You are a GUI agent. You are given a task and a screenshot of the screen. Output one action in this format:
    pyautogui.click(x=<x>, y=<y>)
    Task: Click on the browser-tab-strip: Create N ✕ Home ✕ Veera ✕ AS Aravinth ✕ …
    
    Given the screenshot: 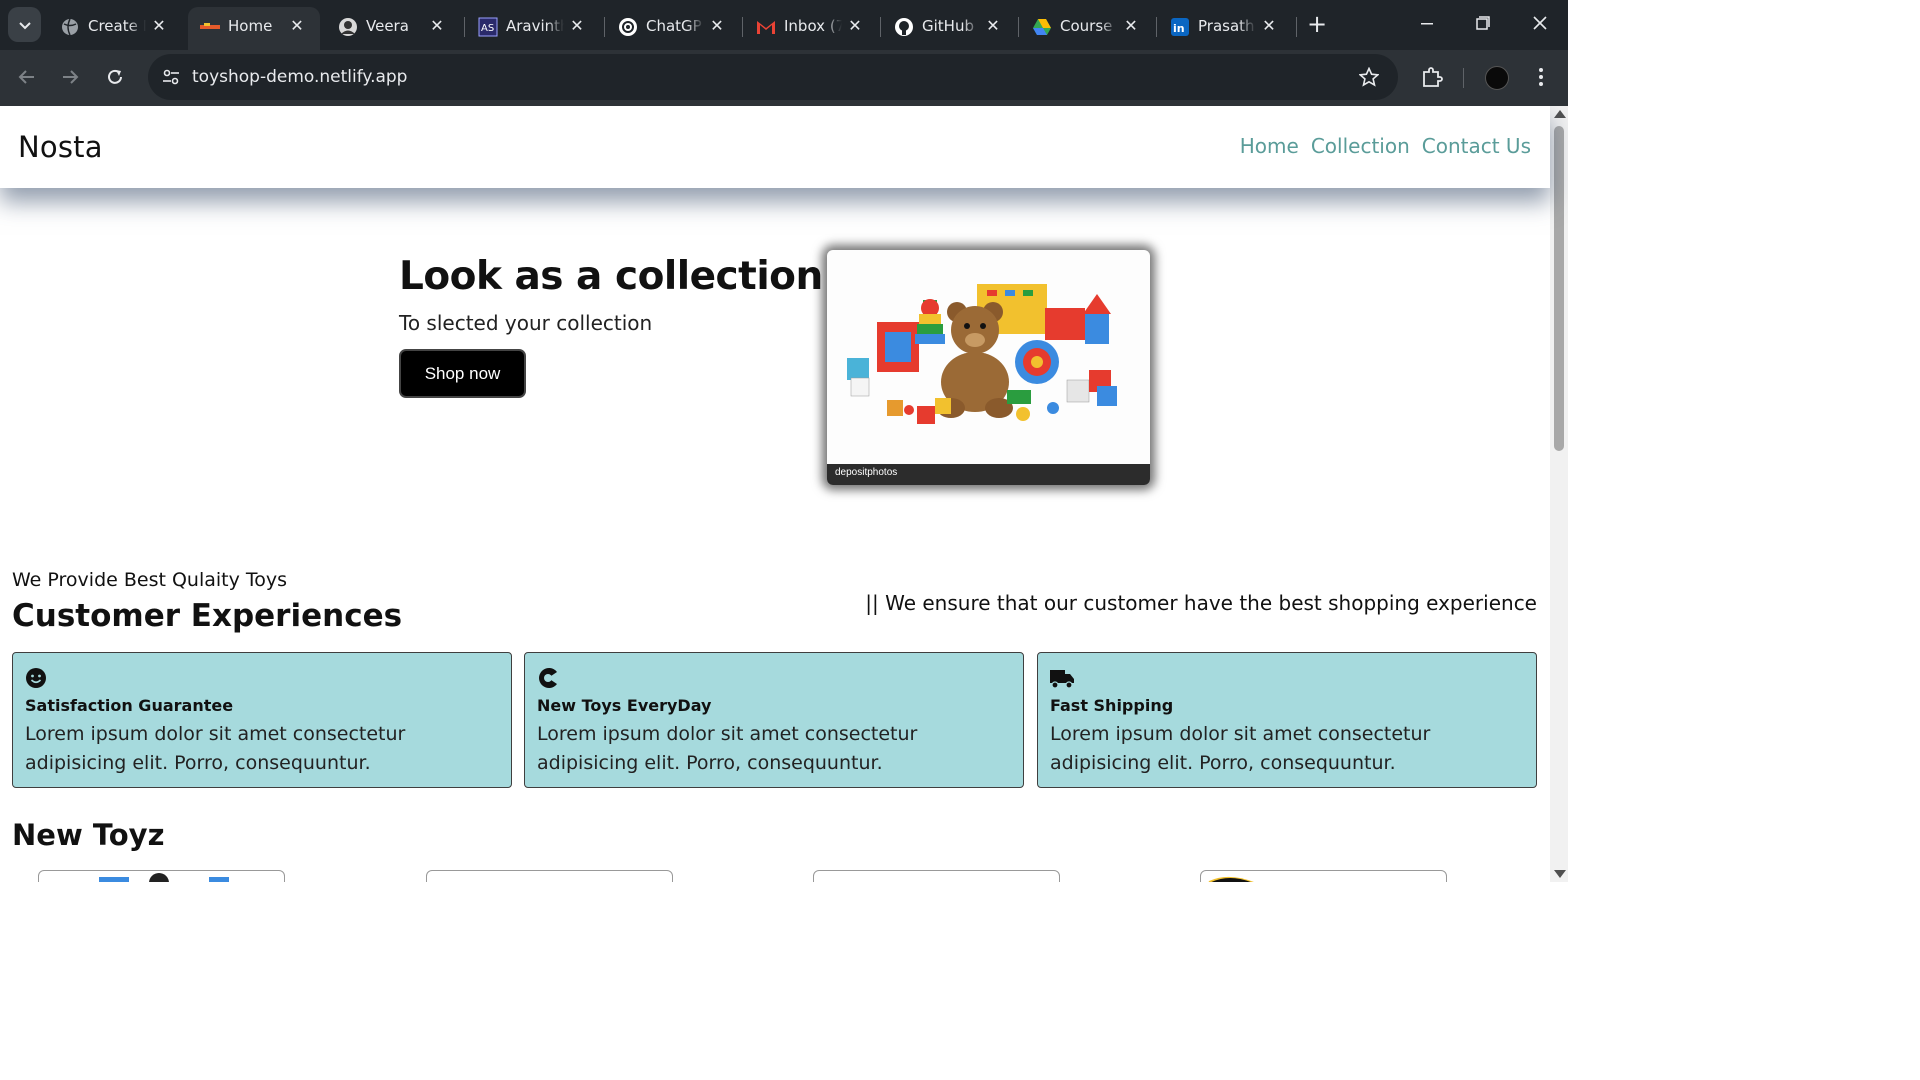 What is the action you would take?
    pyautogui.click(x=784, y=25)
    